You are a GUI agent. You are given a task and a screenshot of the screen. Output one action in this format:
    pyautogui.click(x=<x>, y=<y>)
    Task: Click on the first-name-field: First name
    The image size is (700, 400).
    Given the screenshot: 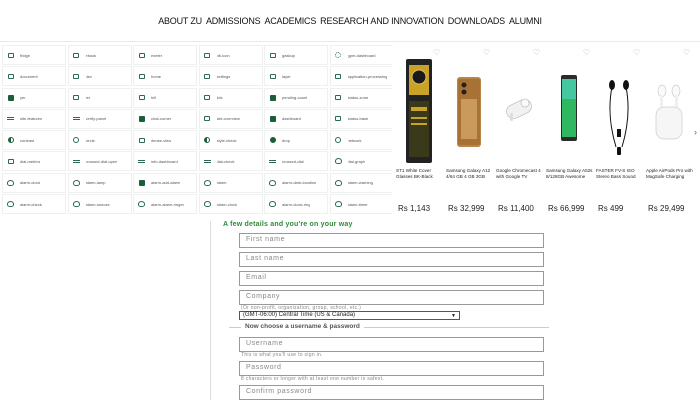 What is the action you would take?
    pyautogui.click(x=391, y=240)
    